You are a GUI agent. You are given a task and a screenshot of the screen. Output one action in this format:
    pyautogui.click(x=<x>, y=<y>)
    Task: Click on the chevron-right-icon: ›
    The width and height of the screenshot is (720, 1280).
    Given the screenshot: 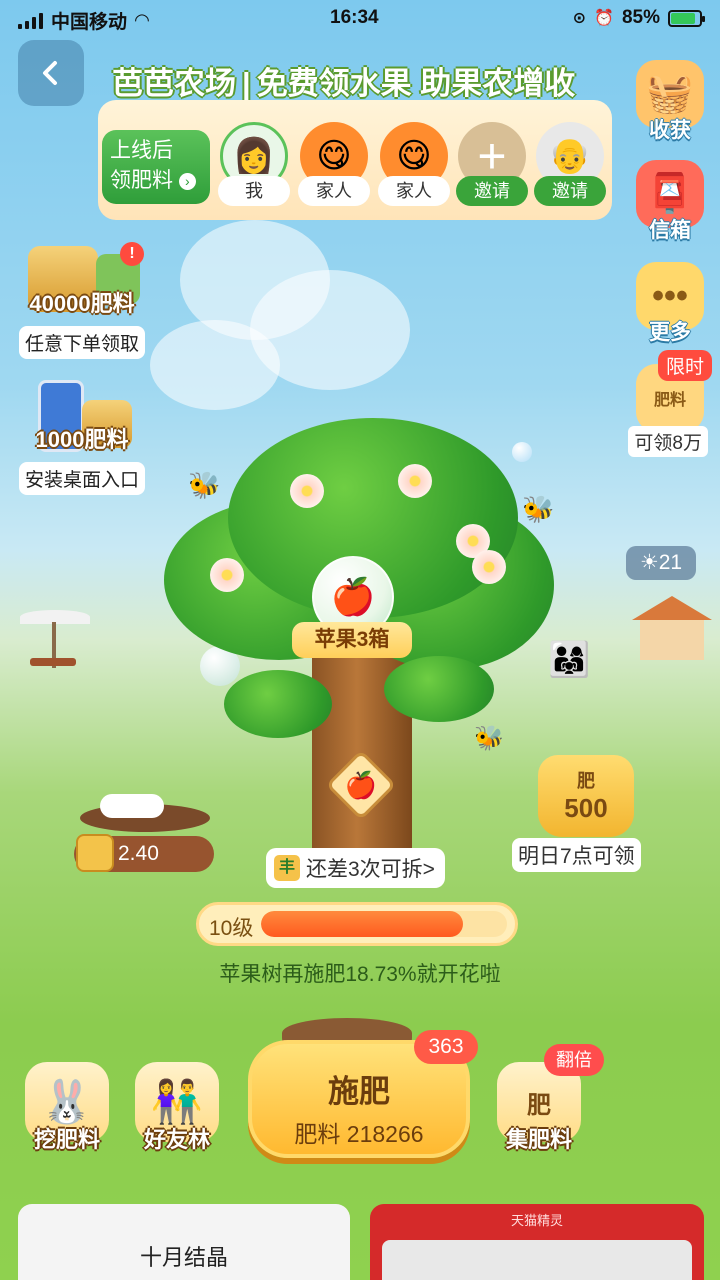 What is the action you would take?
    pyautogui.click(x=187, y=181)
    